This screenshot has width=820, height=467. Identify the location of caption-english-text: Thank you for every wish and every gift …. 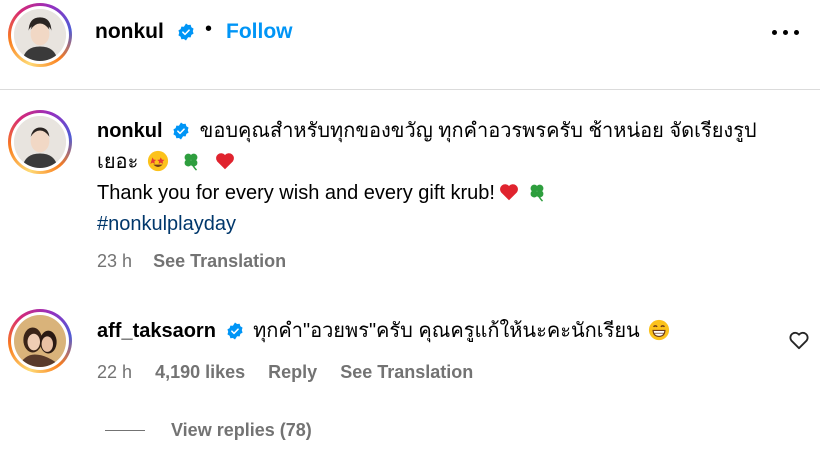
(296, 193).